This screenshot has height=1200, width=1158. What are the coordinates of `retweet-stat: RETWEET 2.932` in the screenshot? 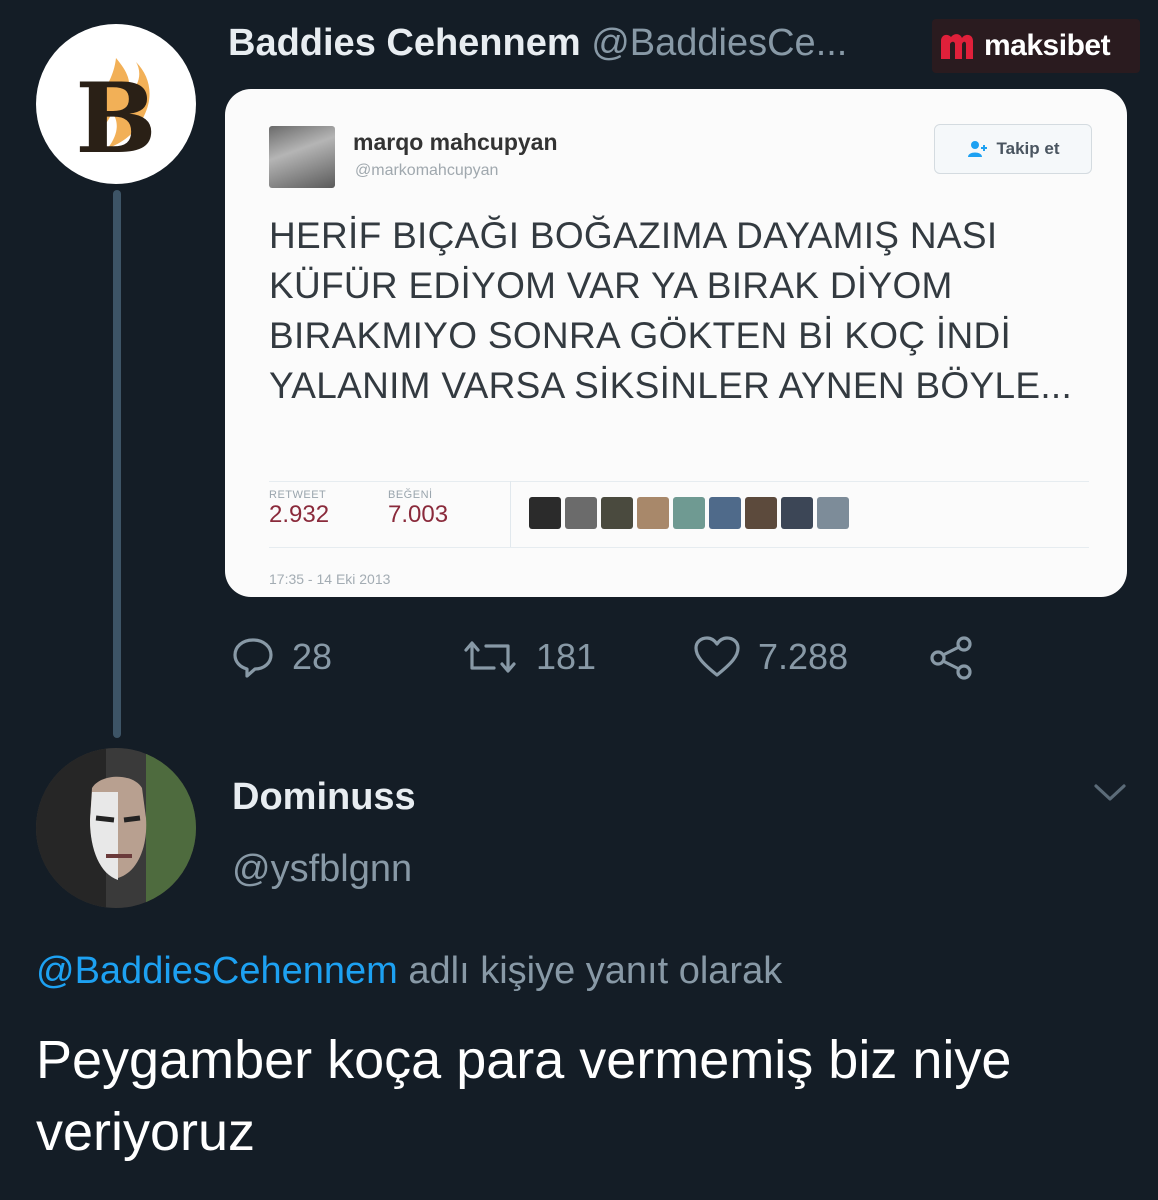 It's located at (299, 509).